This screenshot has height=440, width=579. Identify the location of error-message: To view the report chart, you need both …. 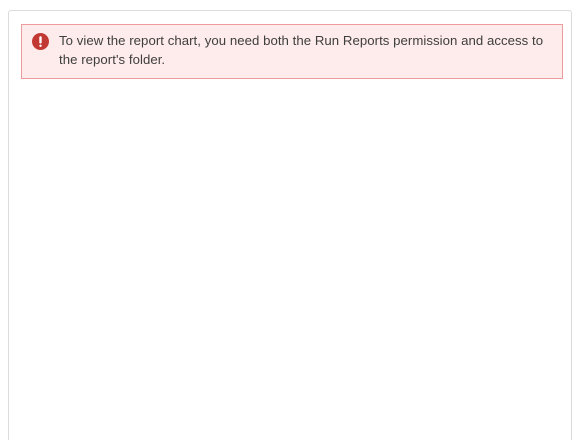
(301, 50).